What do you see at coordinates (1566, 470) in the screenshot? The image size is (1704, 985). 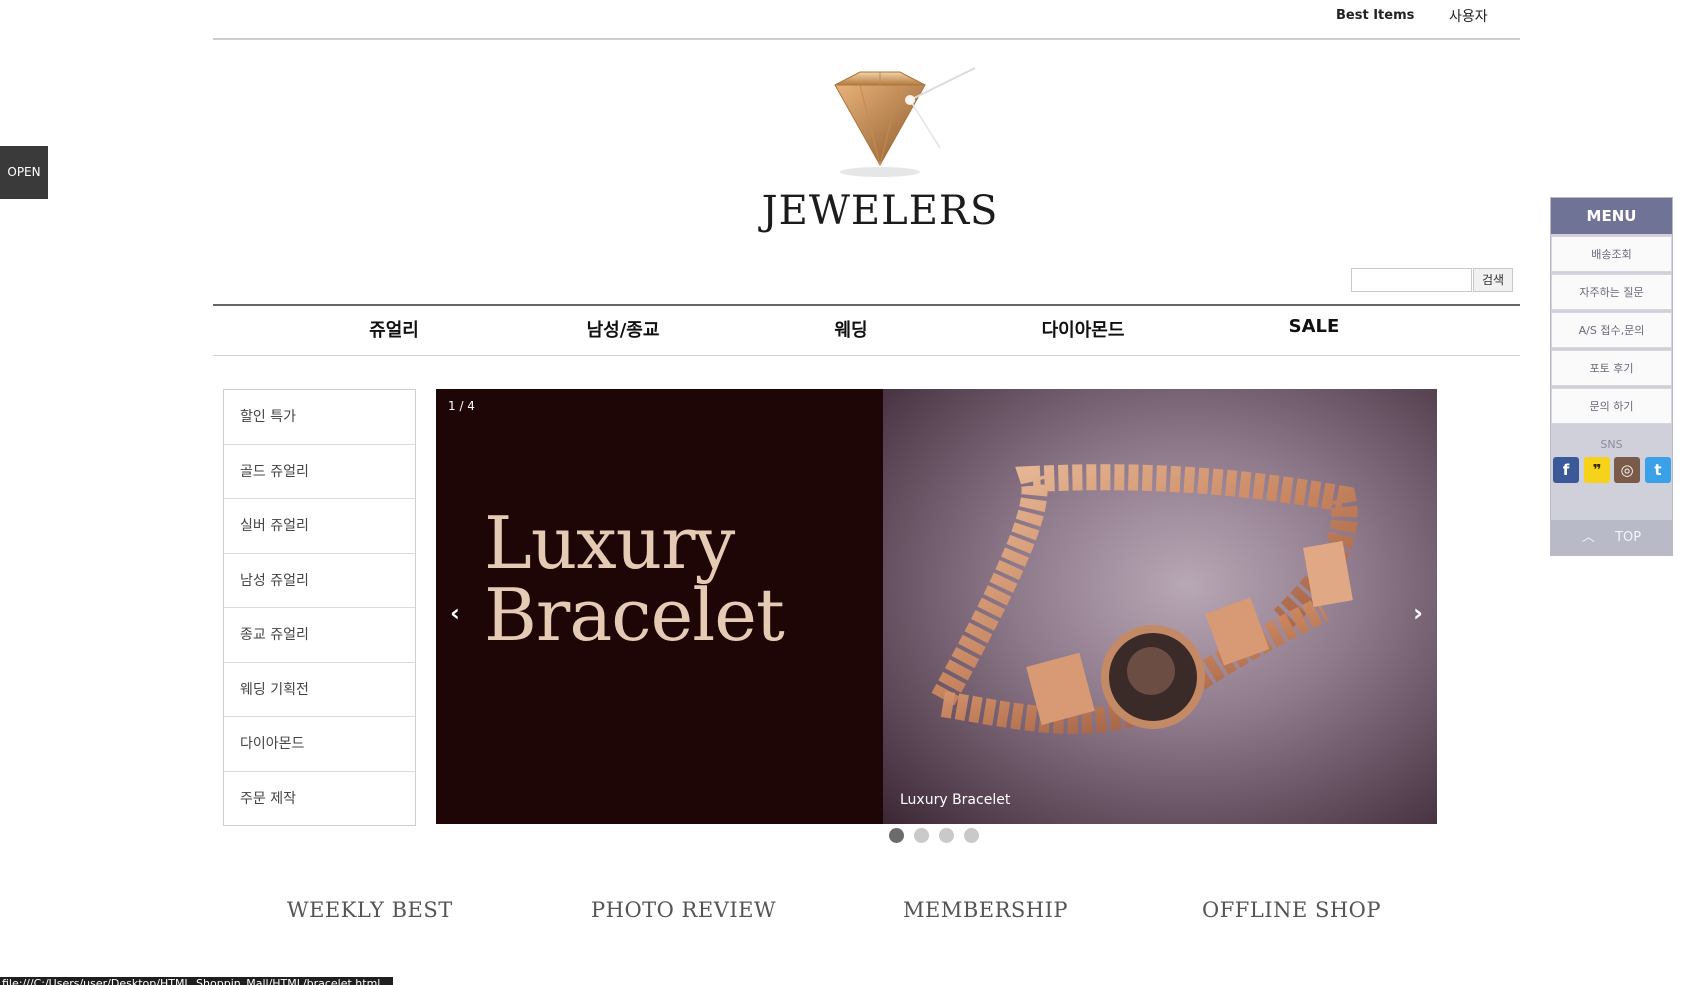 I see `facebook-icon: f` at bounding box center [1566, 470].